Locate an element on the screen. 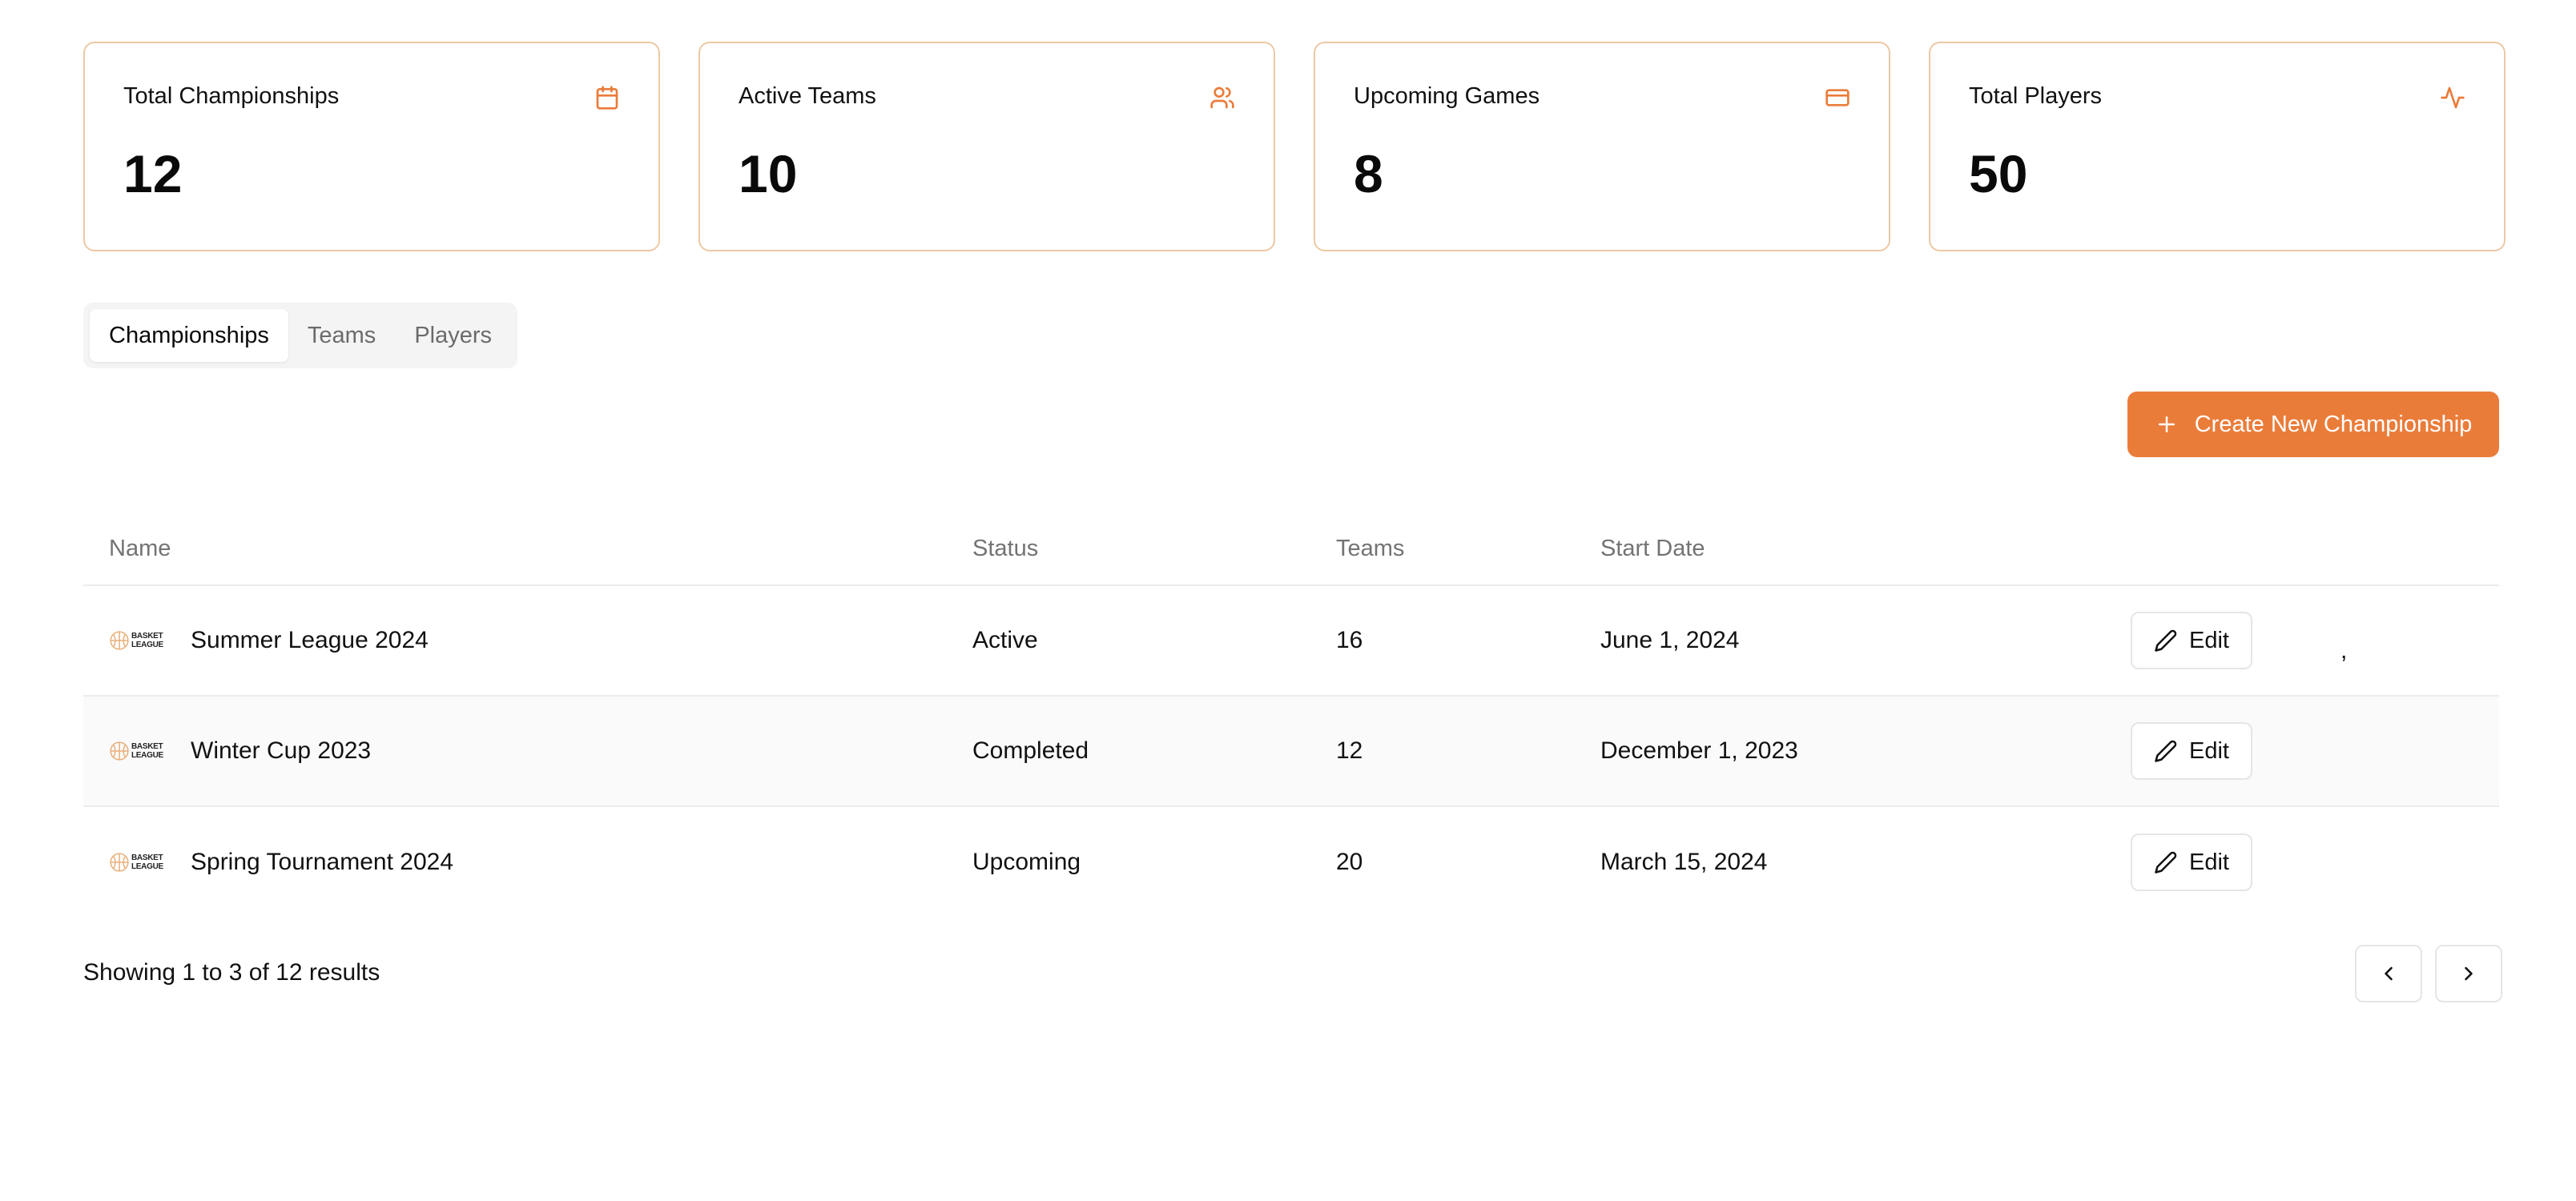  championship-name: Winter Cup 2023 is located at coordinates (281, 750).